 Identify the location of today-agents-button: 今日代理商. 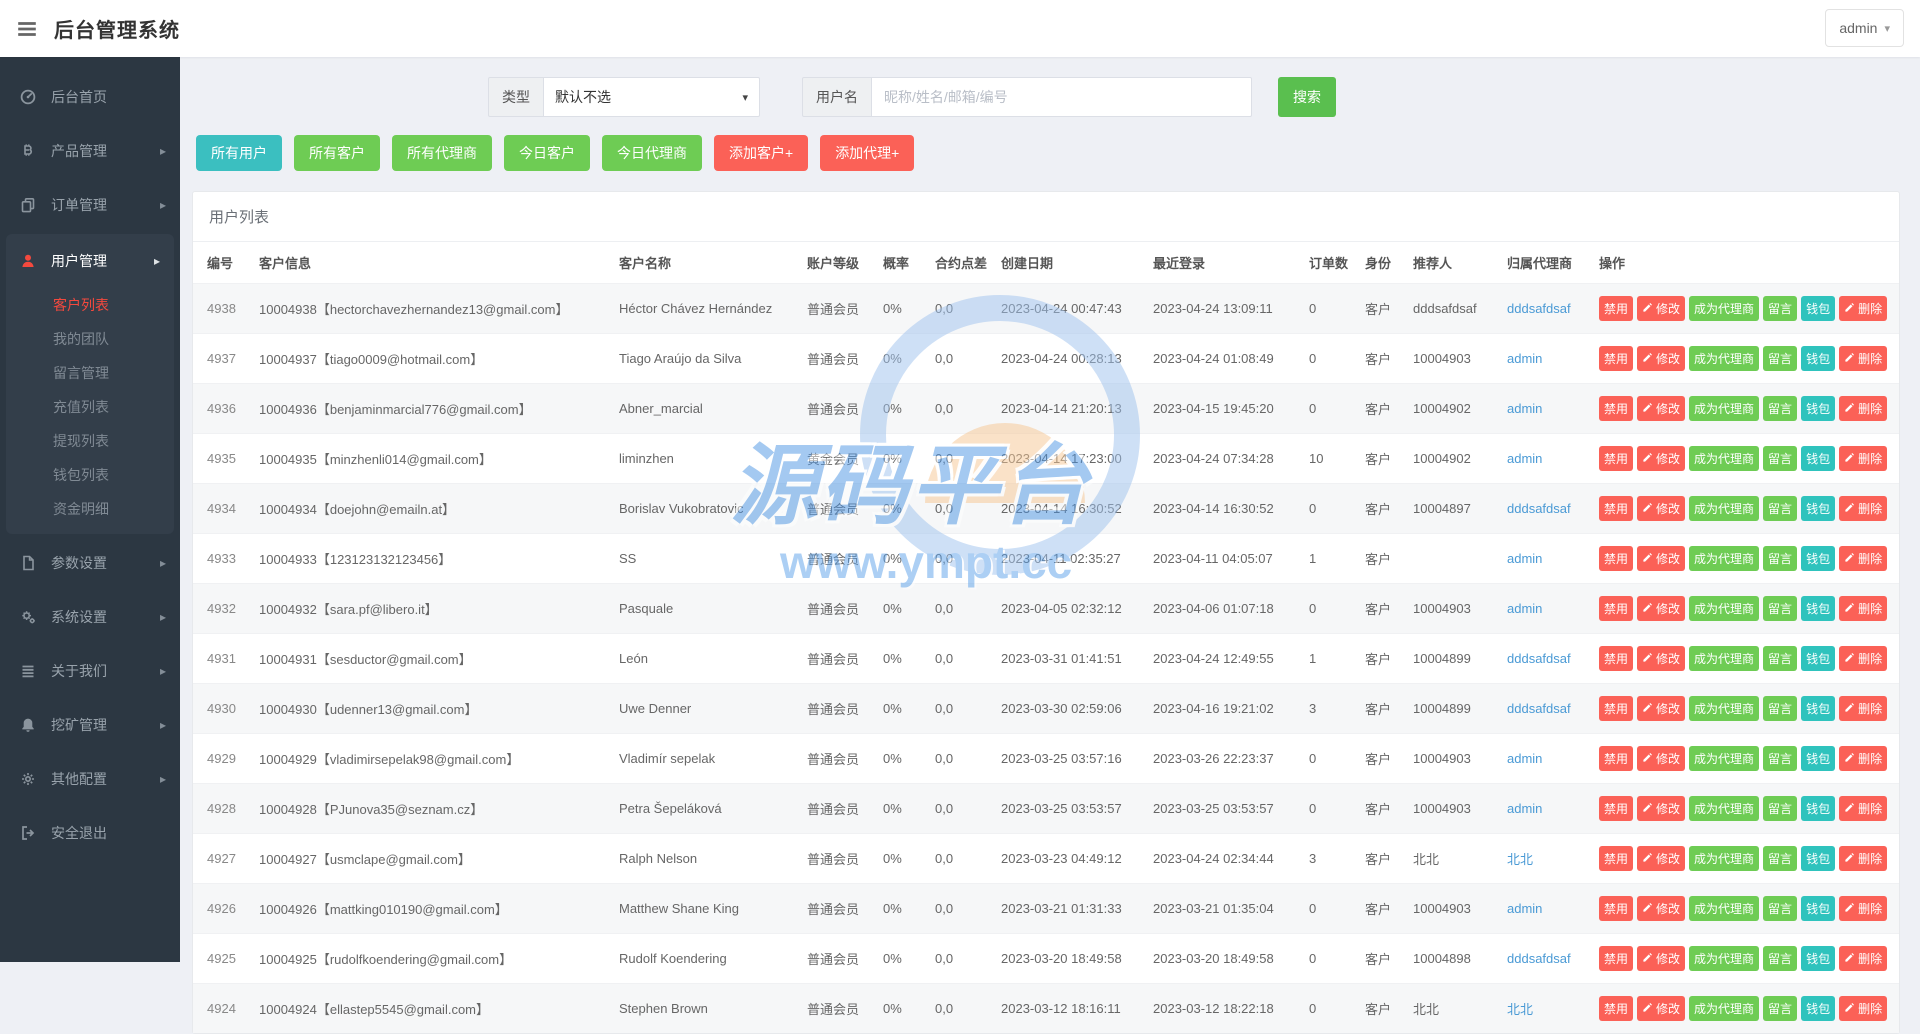
(652, 153).